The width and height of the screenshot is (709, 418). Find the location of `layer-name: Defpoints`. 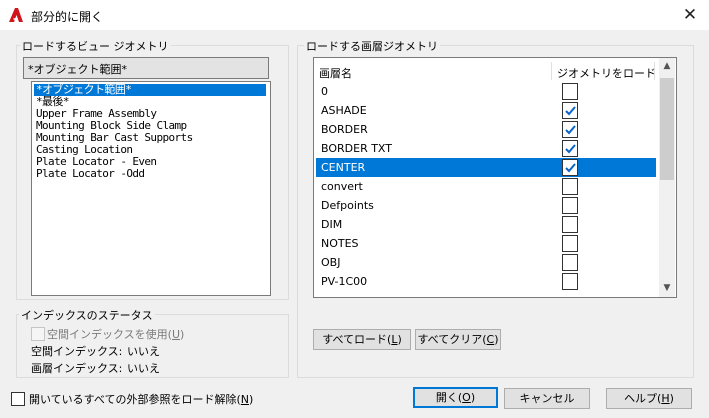

layer-name: Defpoints is located at coordinates (347, 205).